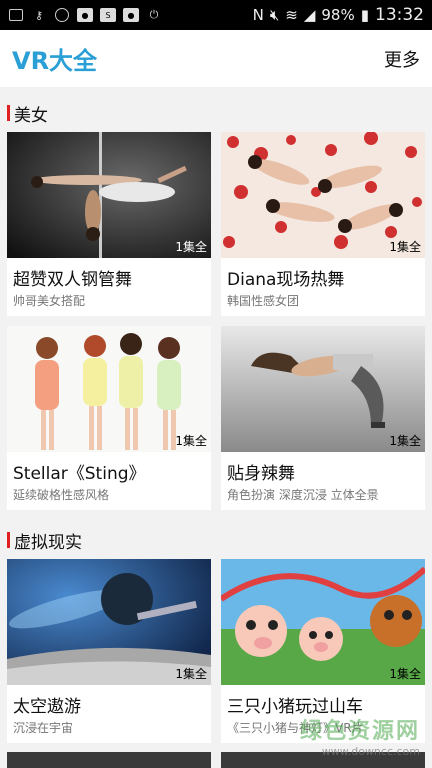 The height and width of the screenshot is (768, 432). I want to click on image-icon, so click(16, 15).